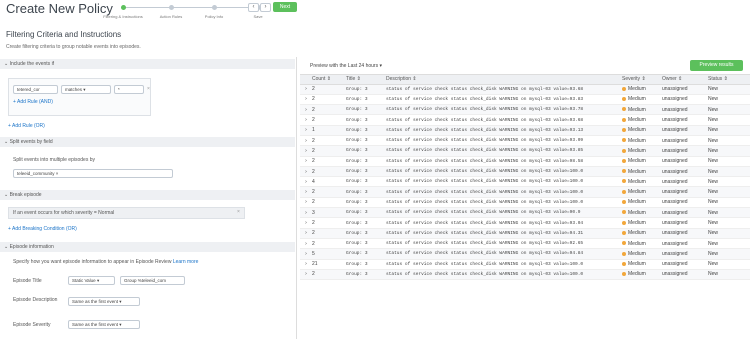  What do you see at coordinates (86, 89) in the screenshot?
I see `rule-operator-select: matches ▾` at bounding box center [86, 89].